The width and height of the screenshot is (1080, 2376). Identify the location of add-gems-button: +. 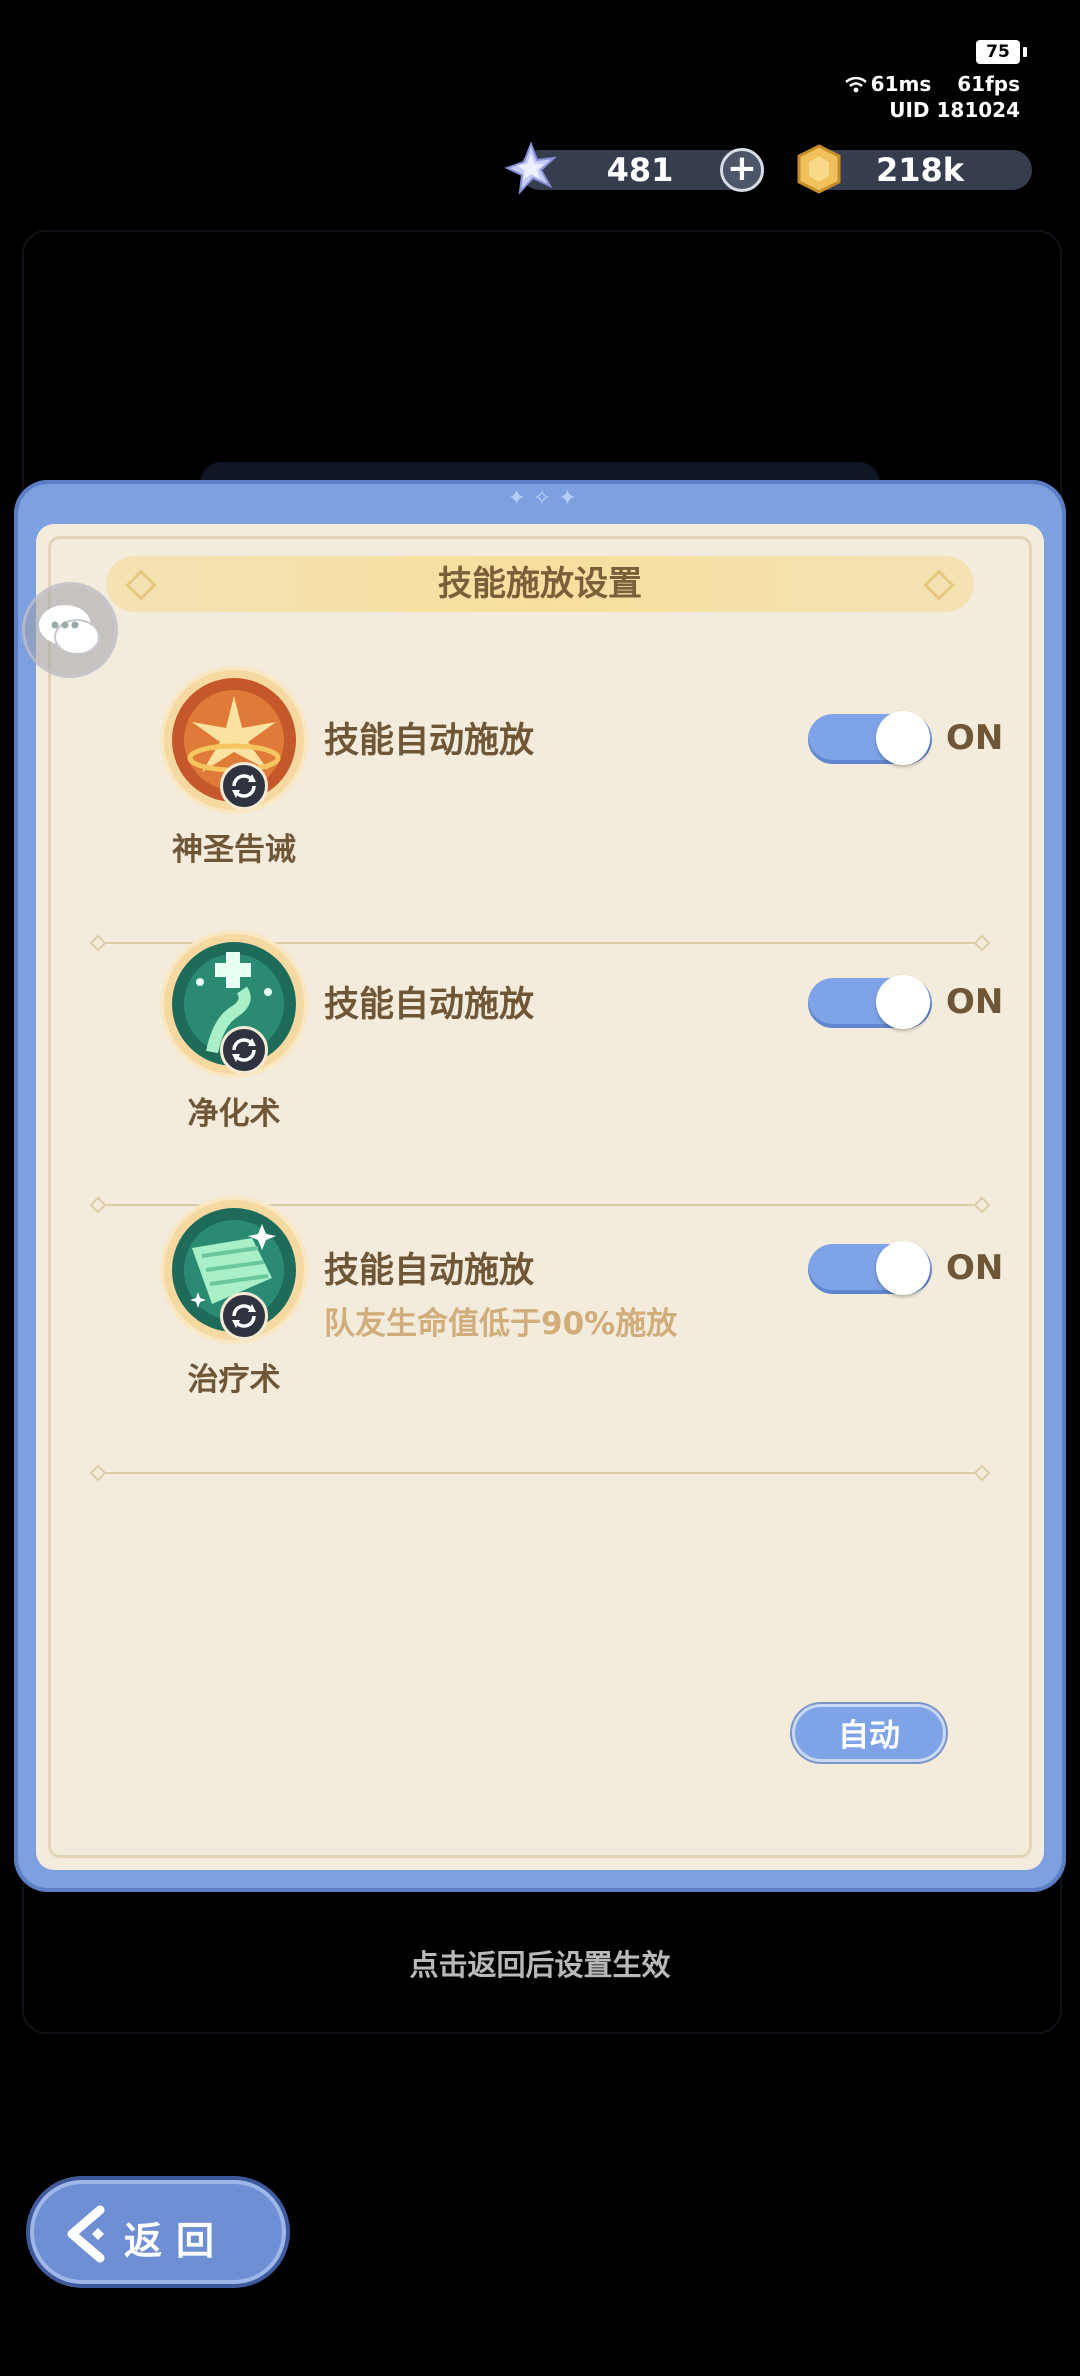
(742, 170).